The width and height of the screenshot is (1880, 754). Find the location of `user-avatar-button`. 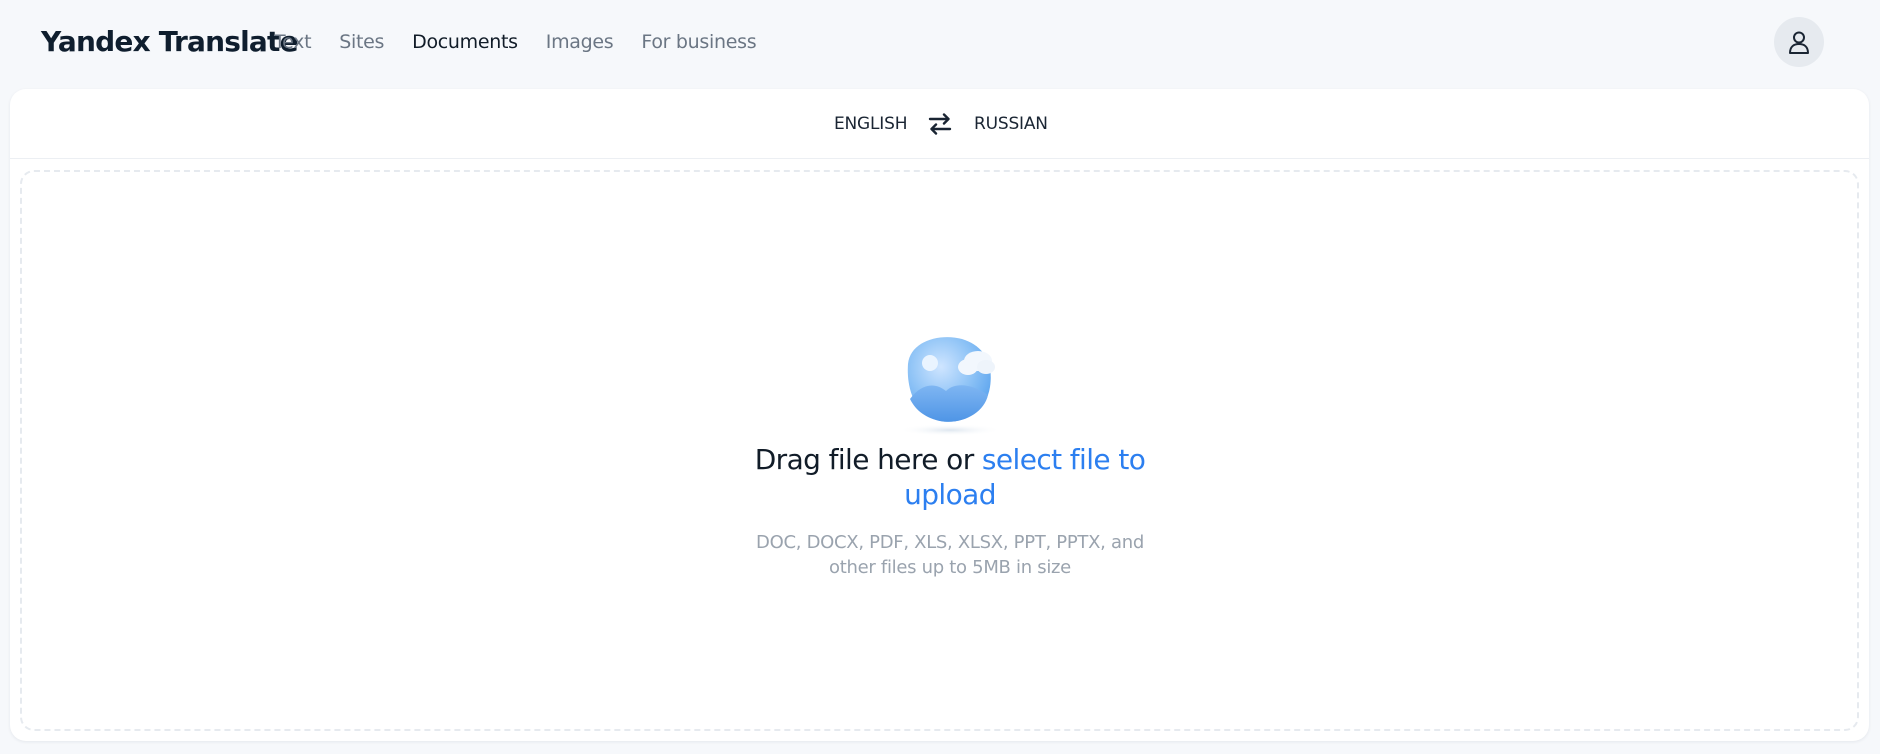

user-avatar-button is located at coordinates (1799, 42).